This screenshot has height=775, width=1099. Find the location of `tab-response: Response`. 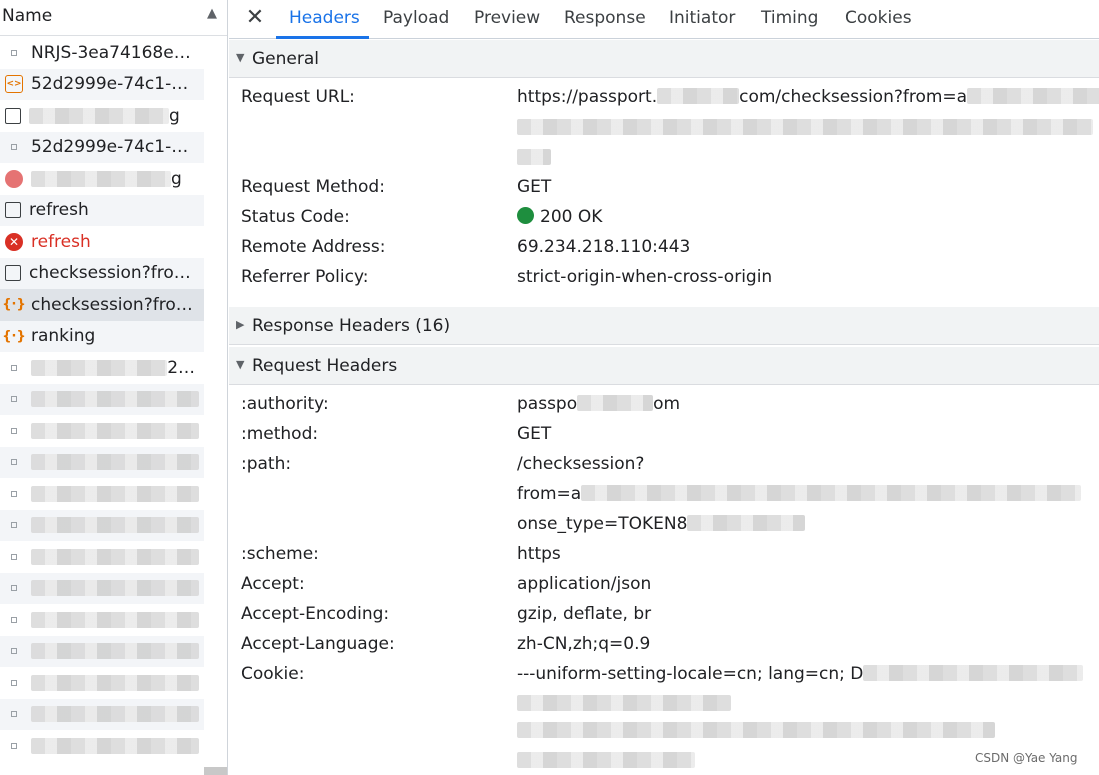

tab-response: Response is located at coordinates (605, 18).